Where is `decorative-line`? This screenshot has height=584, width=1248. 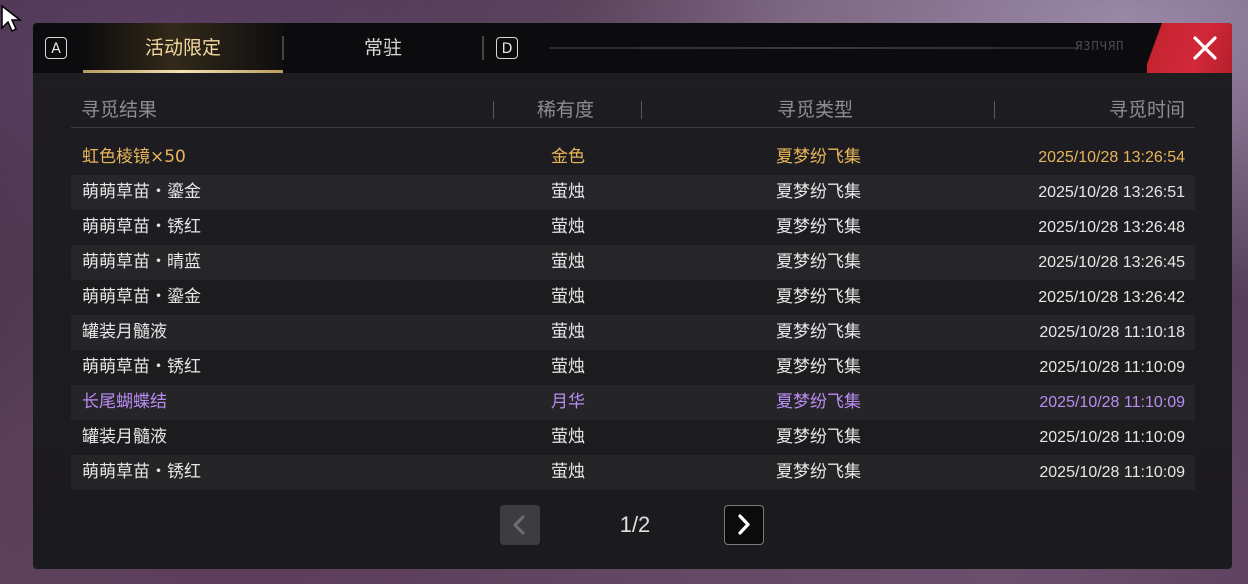
decorative-line is located at coordinates (814, 48).